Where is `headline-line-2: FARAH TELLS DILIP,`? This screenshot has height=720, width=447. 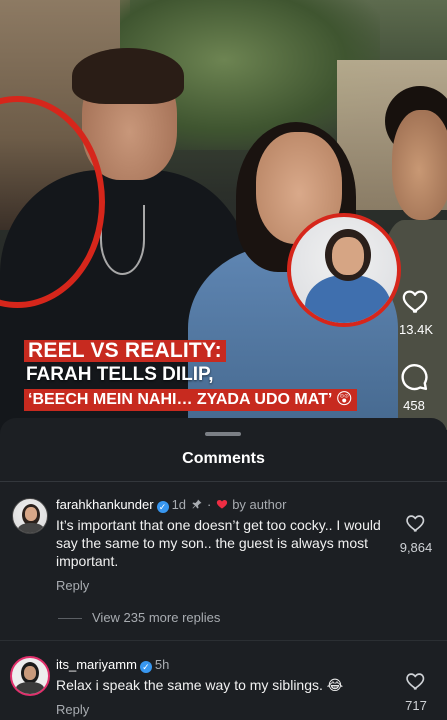 headline-line-2: FARAH TELLS DILIP, is located at coordinates (120, 374).